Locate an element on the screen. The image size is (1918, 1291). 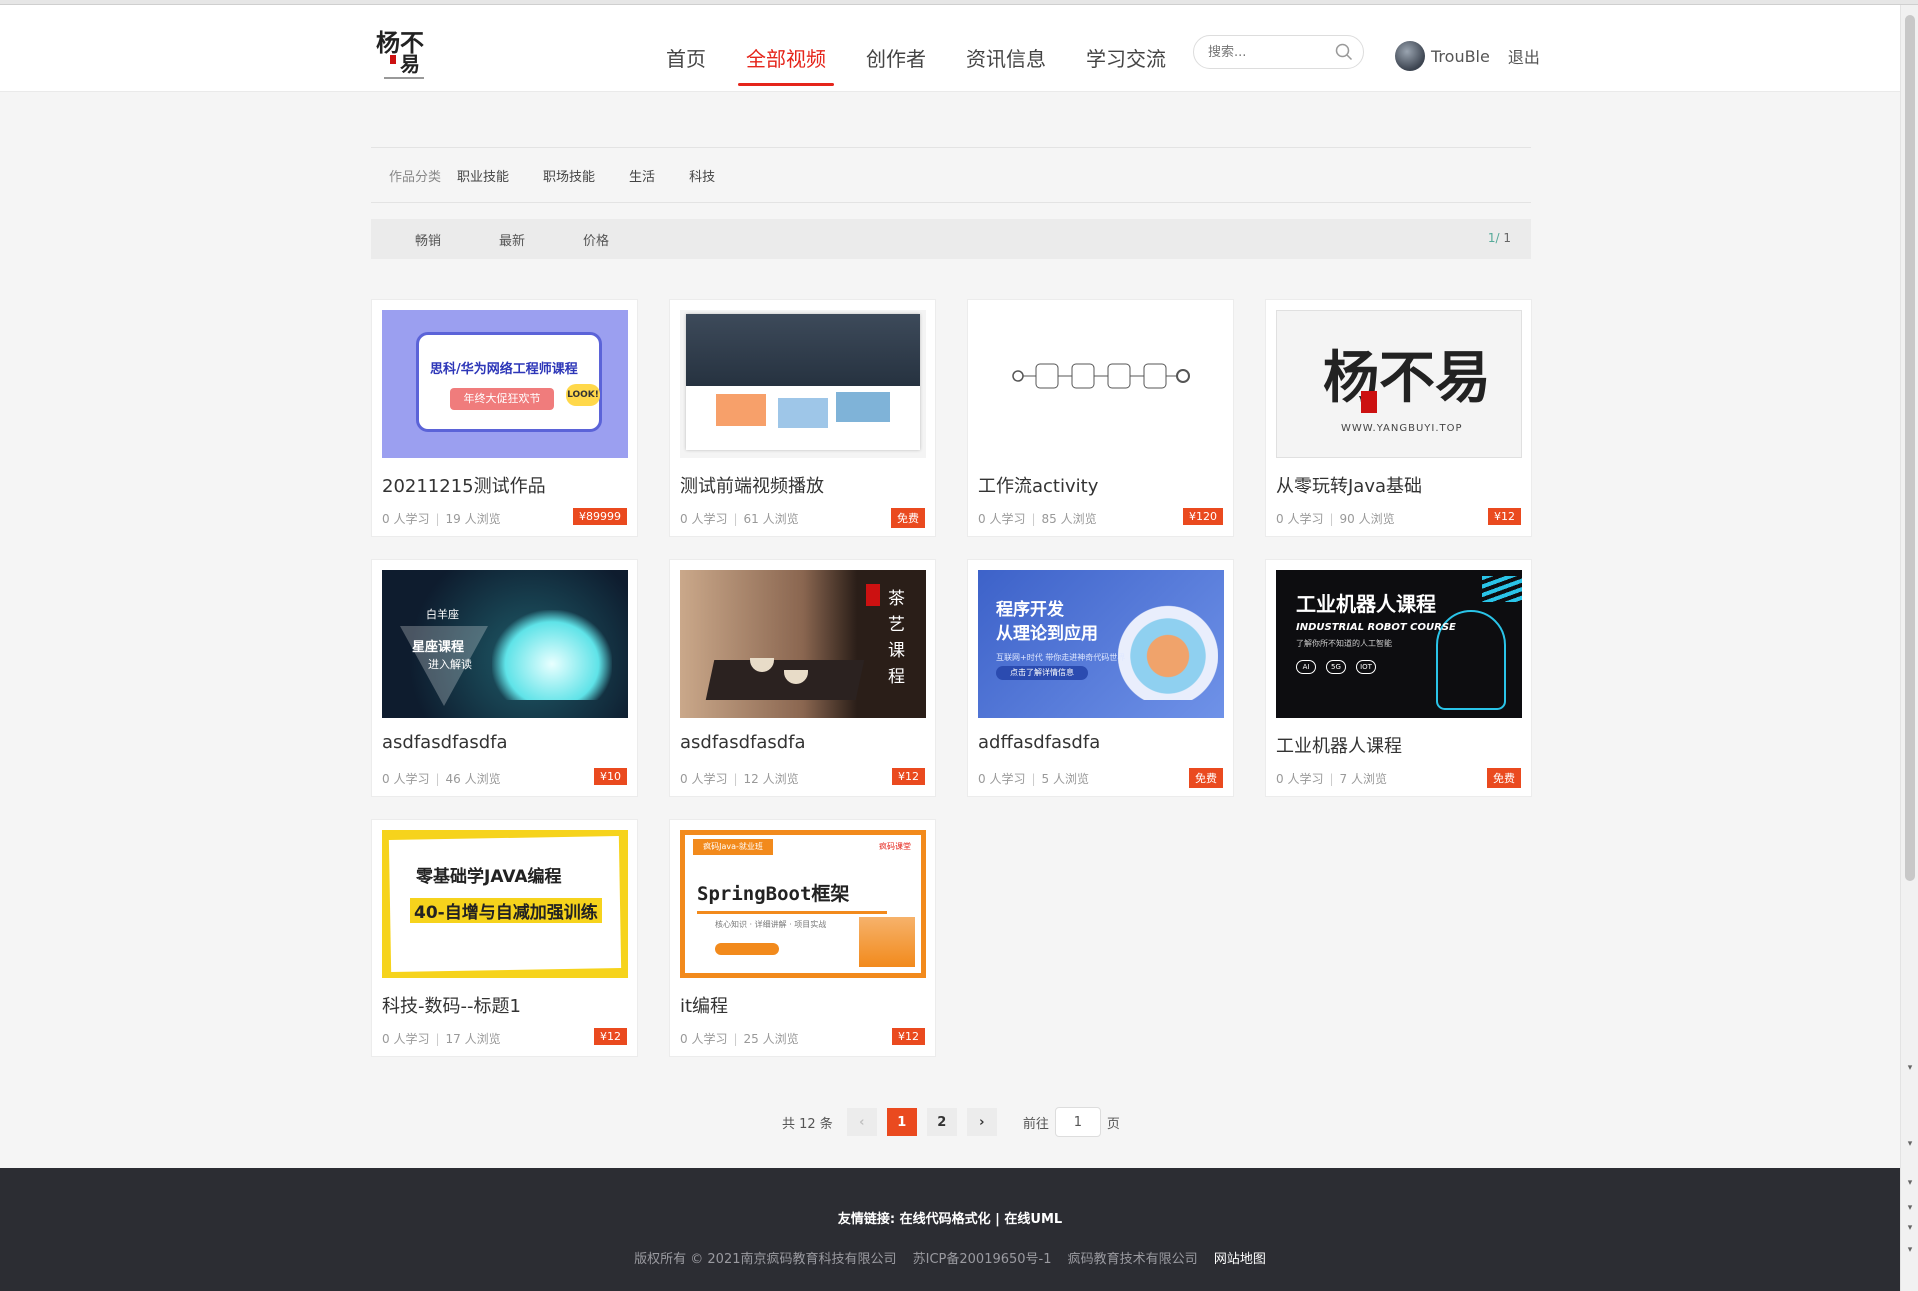
course-title: adffasdfasdfa is located at coordinates (1039, 742).